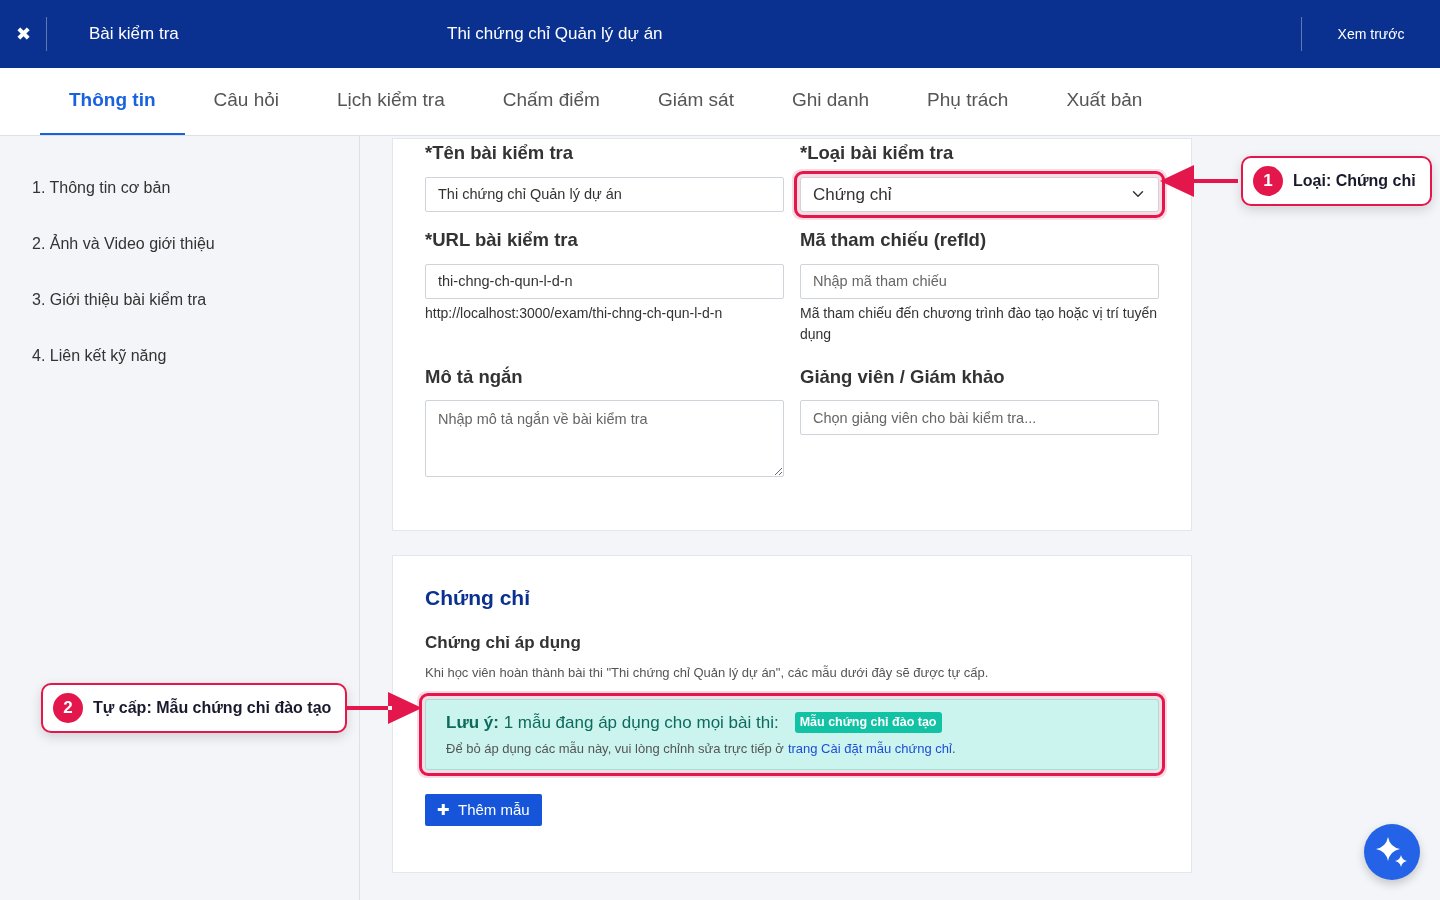  What do you see at coordinates (612, 722) in the screenshot?
I see `notice-text: Lưu ý: 1 mẫu đang áp dụng cho mọi bài thi:` at bounding box center [612, 722].